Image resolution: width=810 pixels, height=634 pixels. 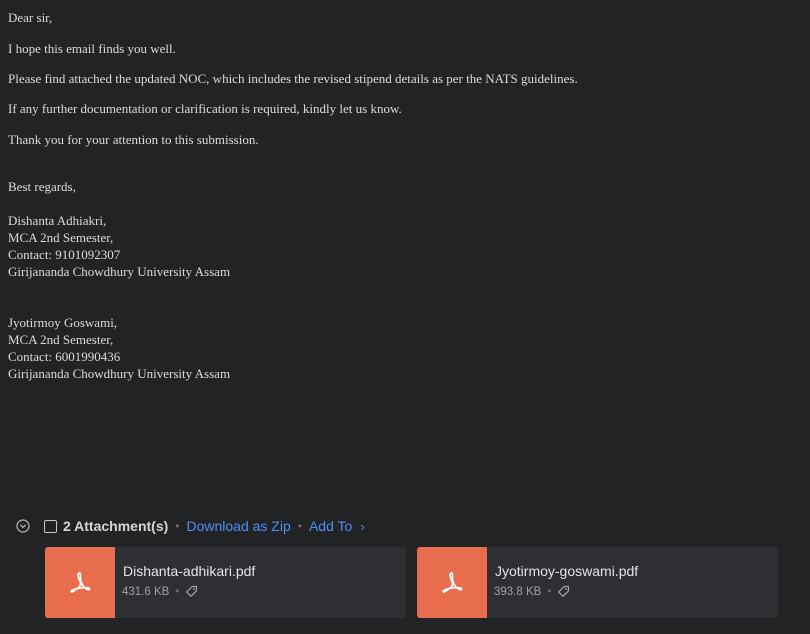 What do you see at coordinates (518, 591) in the screenshot?
I see `attachment-size: 393.8 KB` at bounding box center [518, 591].